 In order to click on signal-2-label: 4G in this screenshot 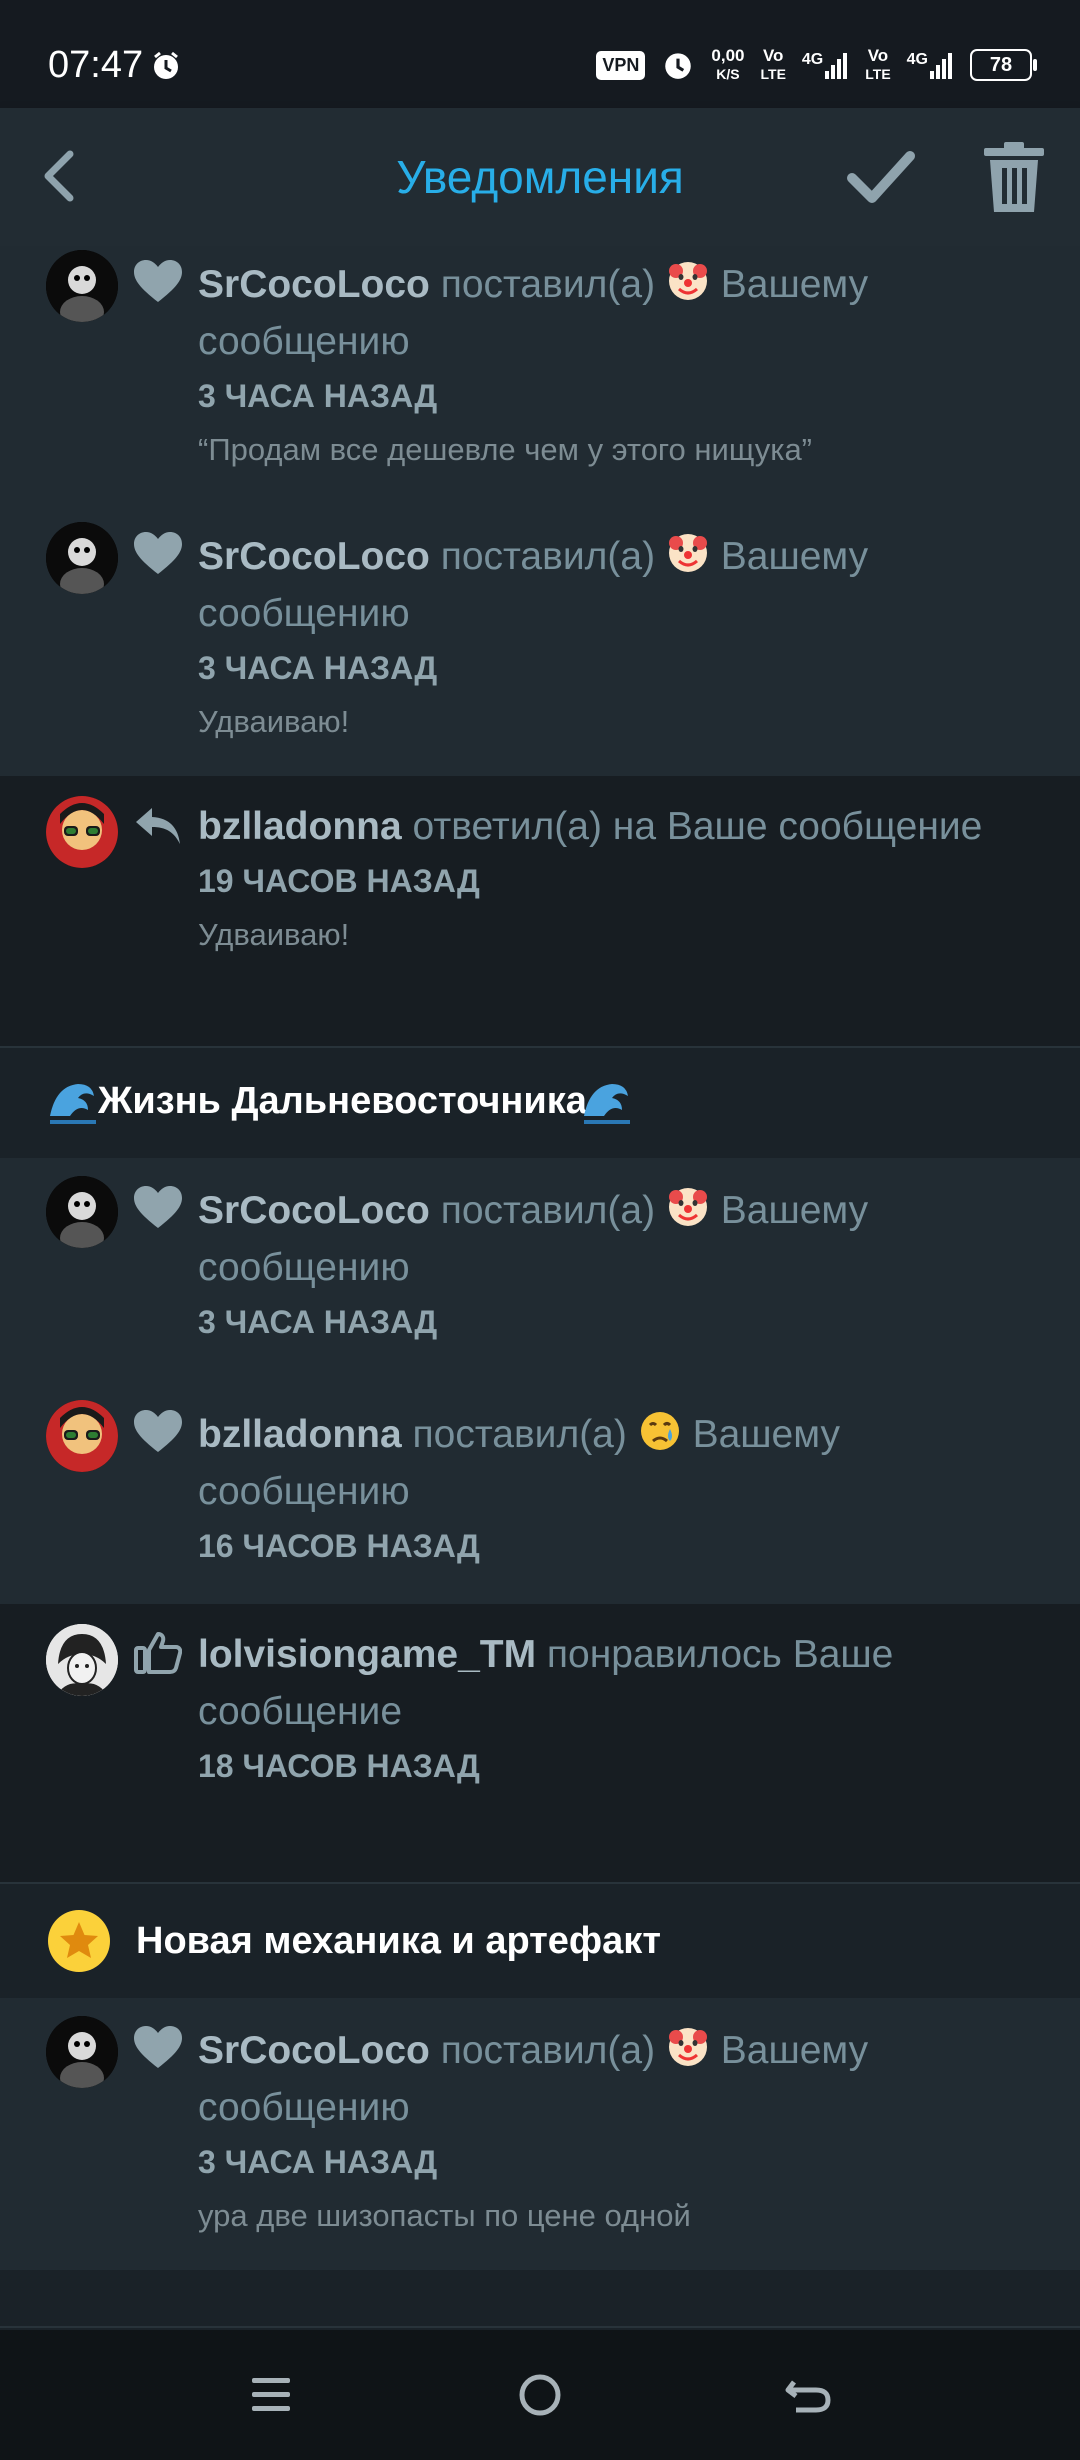, I will do `click(917, 59)`.